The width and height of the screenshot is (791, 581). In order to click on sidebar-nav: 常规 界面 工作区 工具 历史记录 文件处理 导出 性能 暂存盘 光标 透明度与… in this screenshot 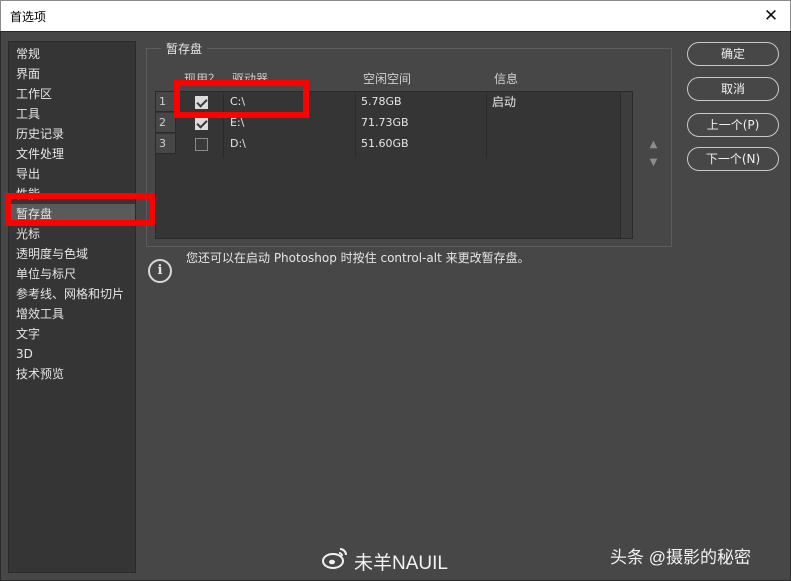, I will do `click(72, 307)`.